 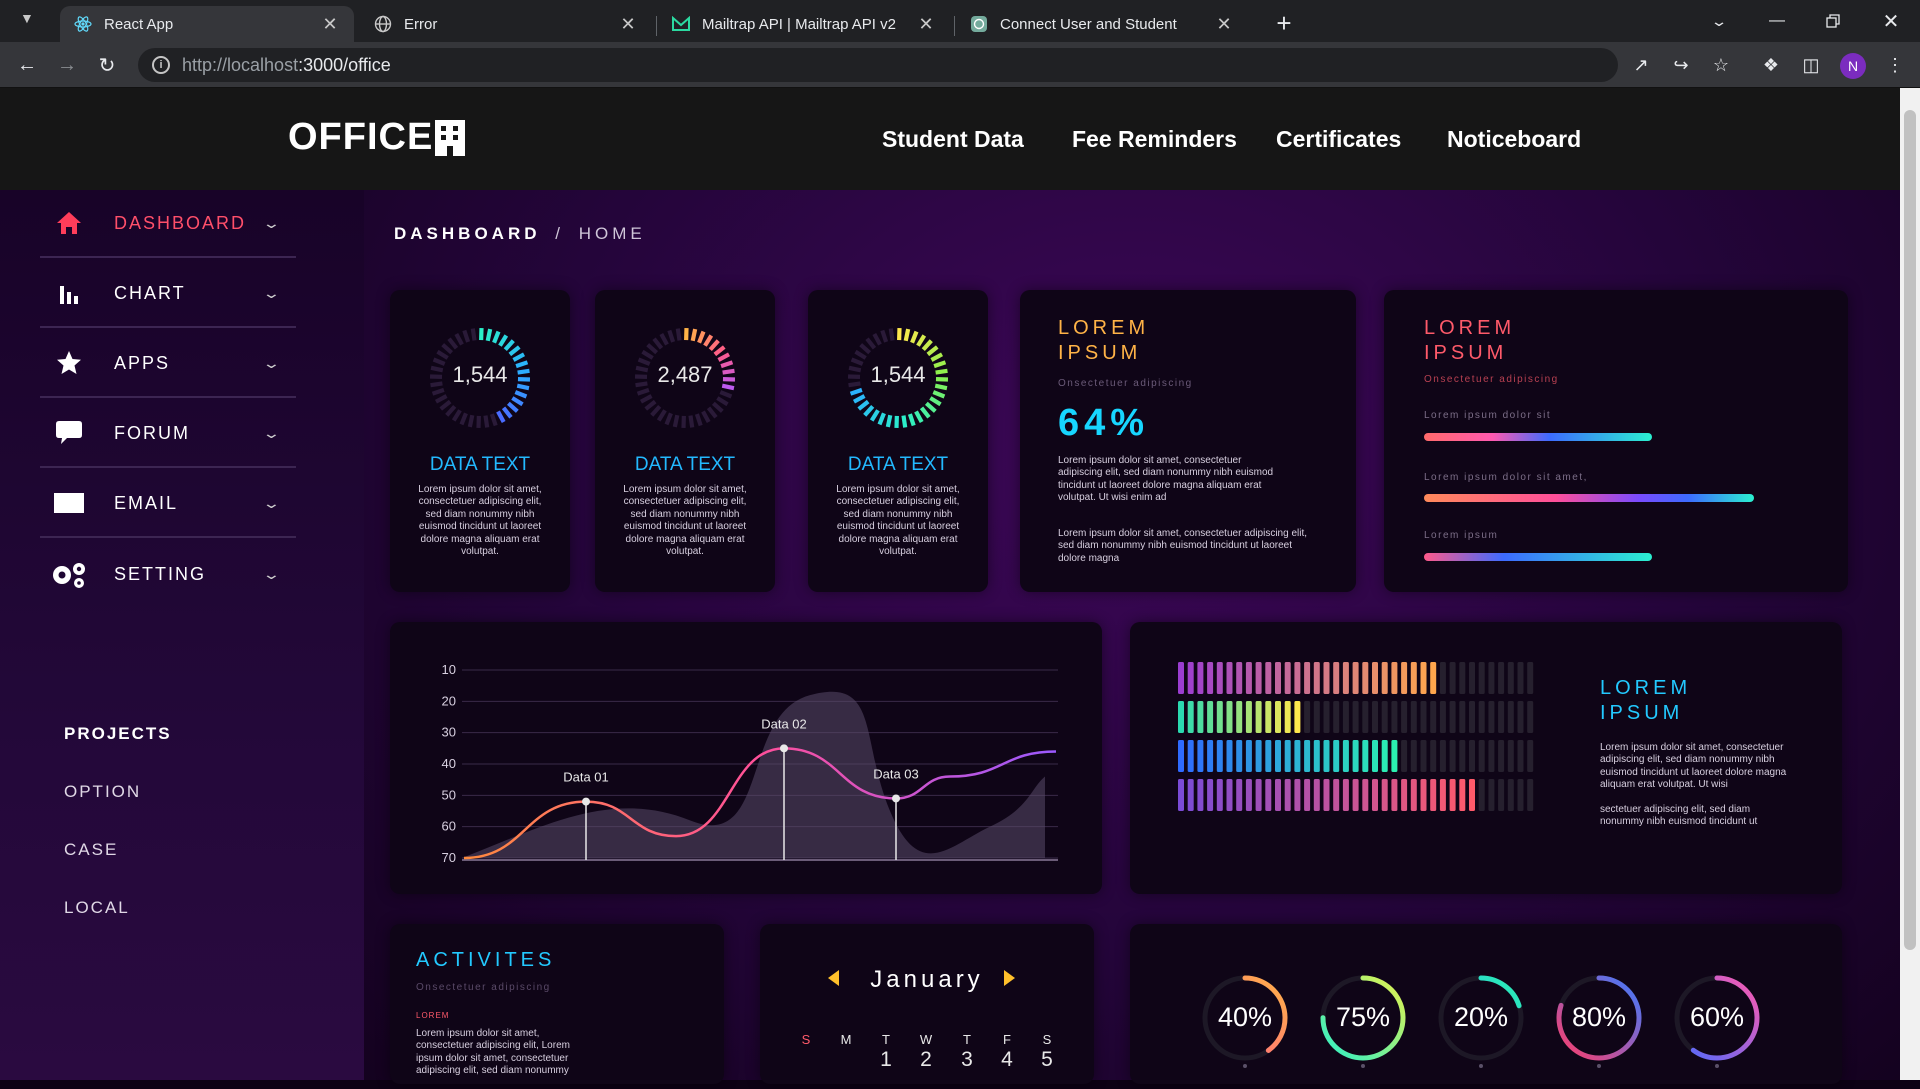 I want to click on calendar-date: 1, so click(x=886, y=1060).